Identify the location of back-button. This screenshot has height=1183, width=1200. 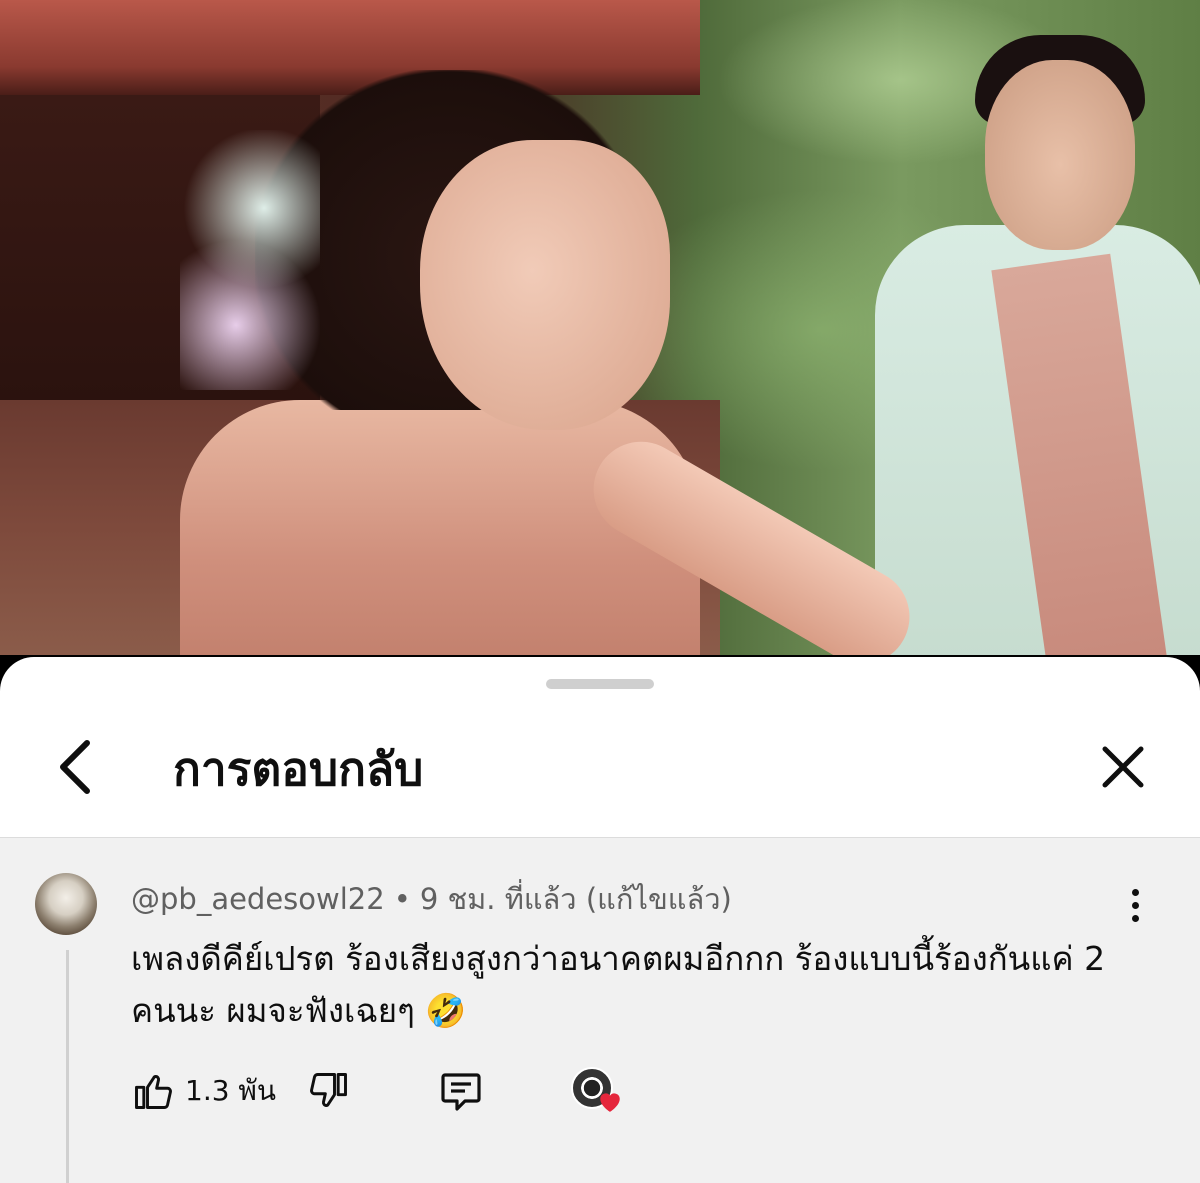
(75, 767).